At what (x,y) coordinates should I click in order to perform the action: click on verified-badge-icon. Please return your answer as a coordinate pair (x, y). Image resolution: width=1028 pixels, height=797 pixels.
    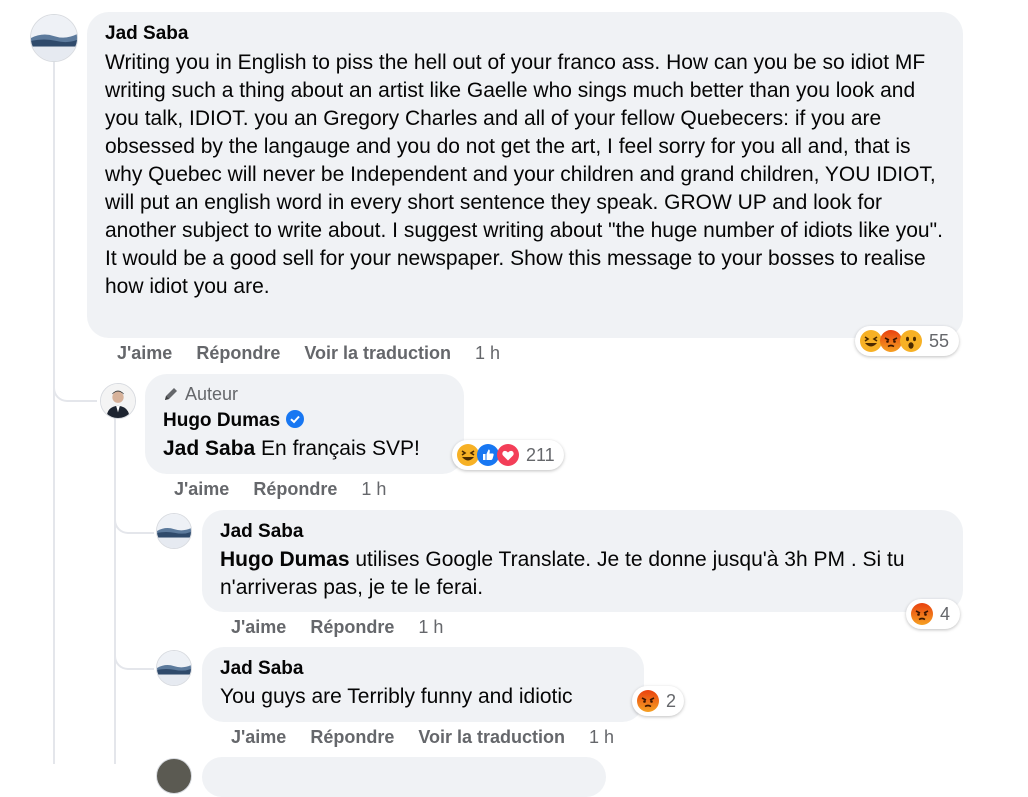
    Looking at the image, I should click on (295, 419).